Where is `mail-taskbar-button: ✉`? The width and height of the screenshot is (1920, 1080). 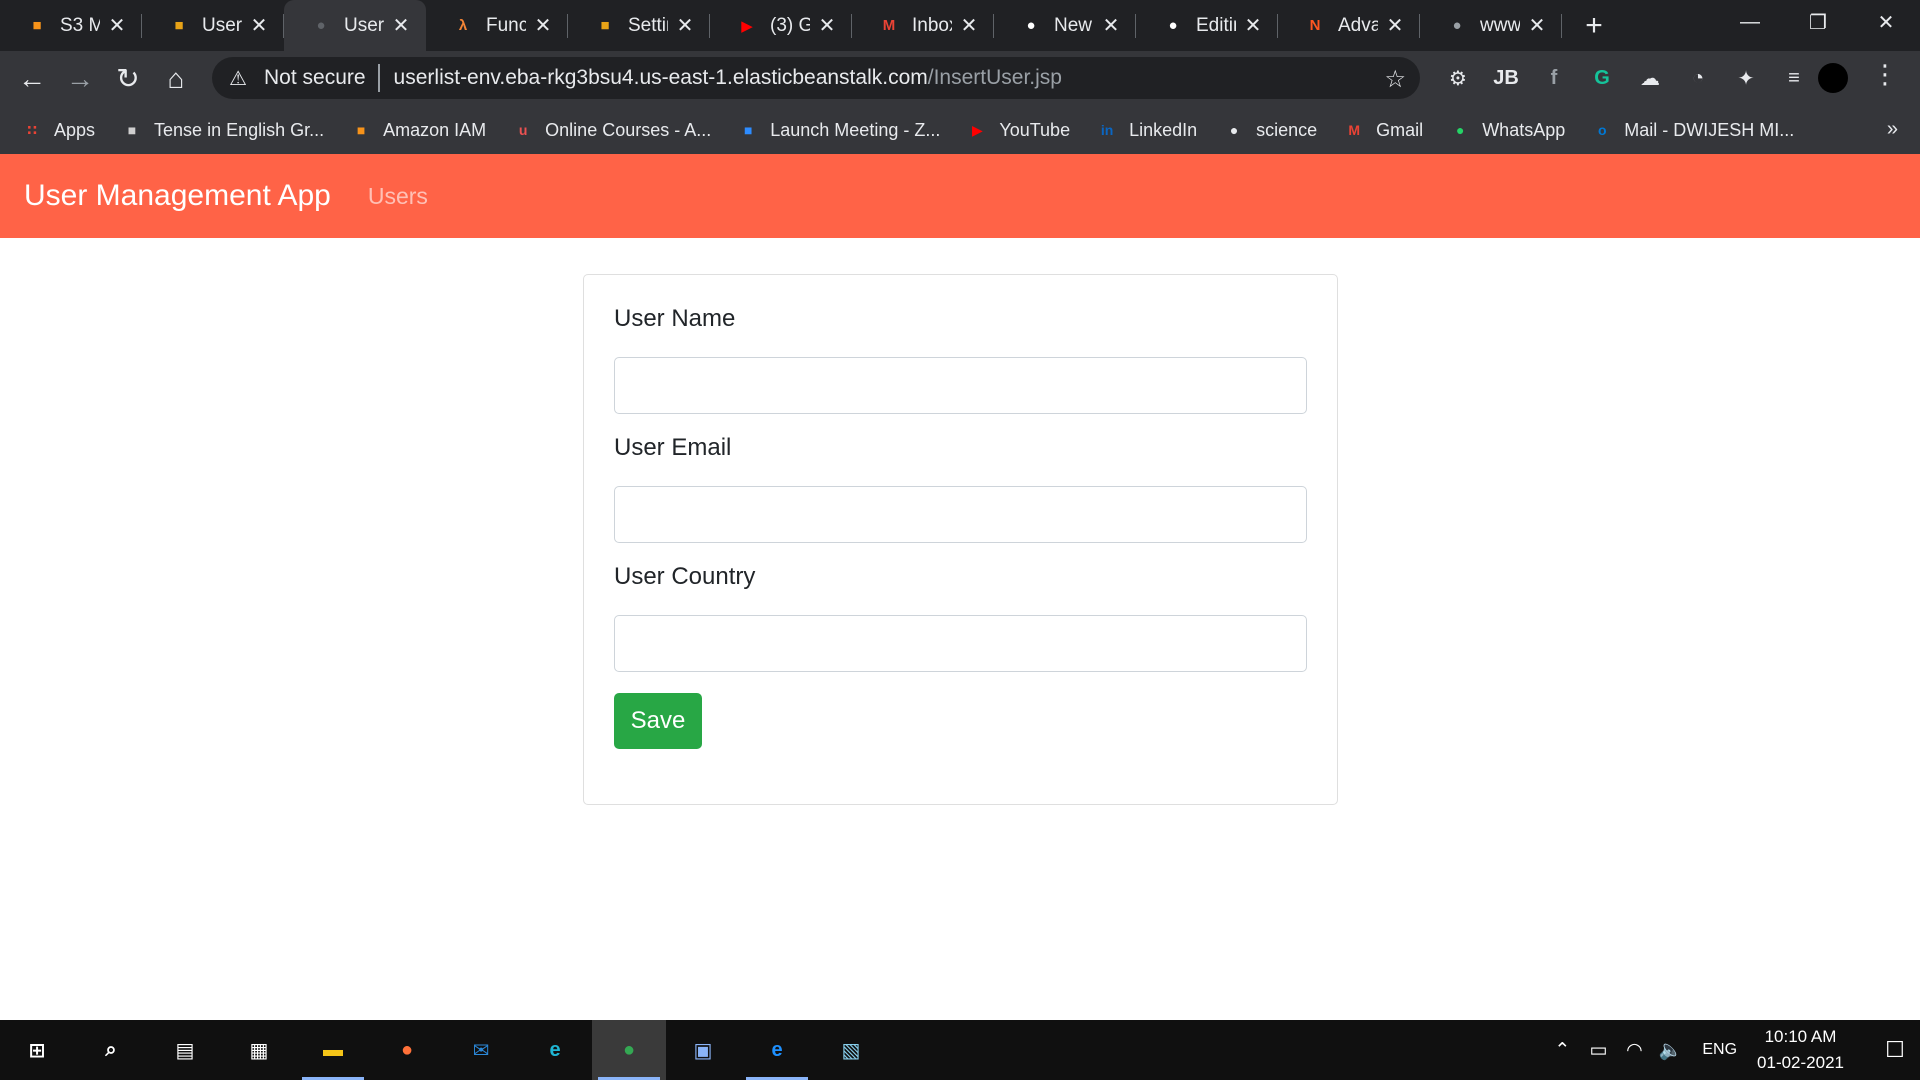 mail-taskbar-button: ✉ is located at coordinates (481, 1050).